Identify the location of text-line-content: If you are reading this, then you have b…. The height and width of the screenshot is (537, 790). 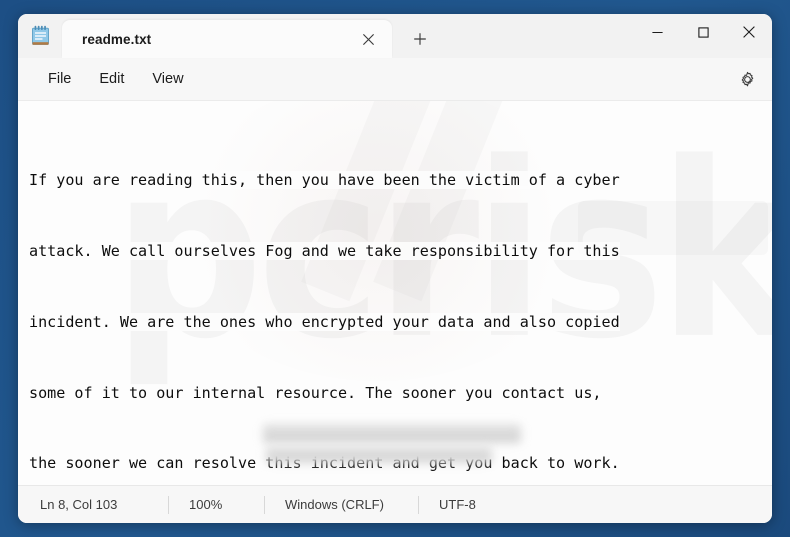
(324, 180).